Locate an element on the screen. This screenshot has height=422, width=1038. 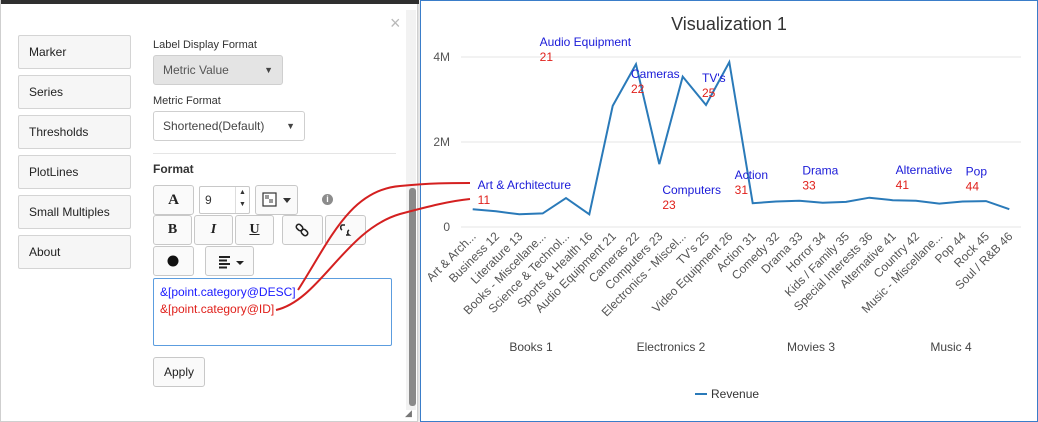
apply-button: Apply is located at coordinates (179, 372).